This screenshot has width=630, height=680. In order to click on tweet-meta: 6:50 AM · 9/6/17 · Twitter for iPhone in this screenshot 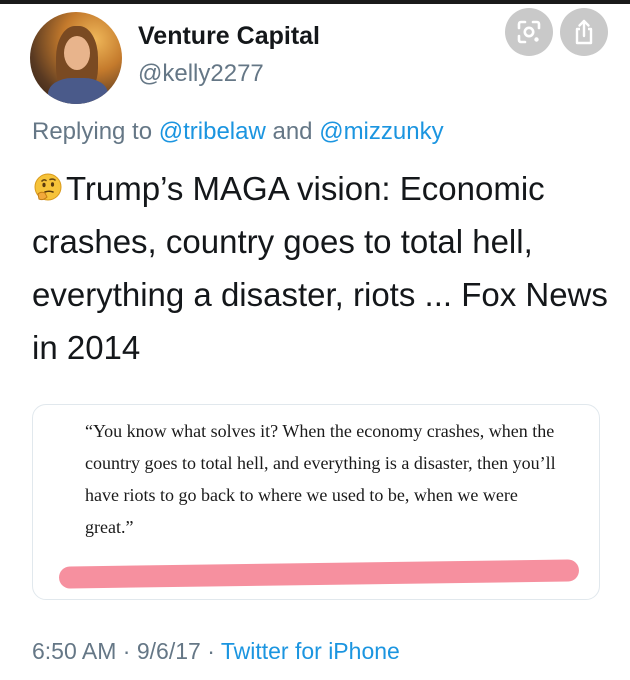, I will do `click(216, 651)`.